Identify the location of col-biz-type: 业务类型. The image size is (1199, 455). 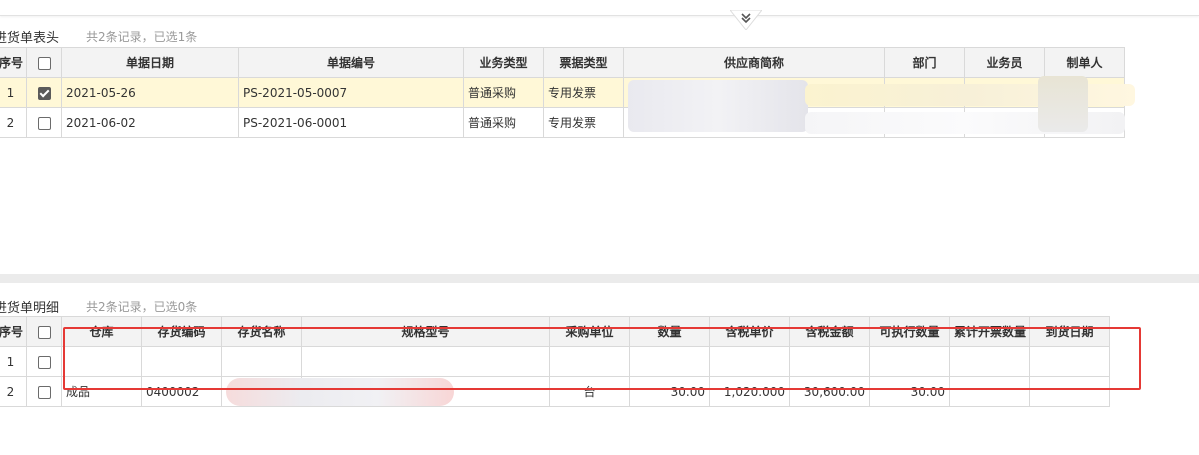
(503, 62).